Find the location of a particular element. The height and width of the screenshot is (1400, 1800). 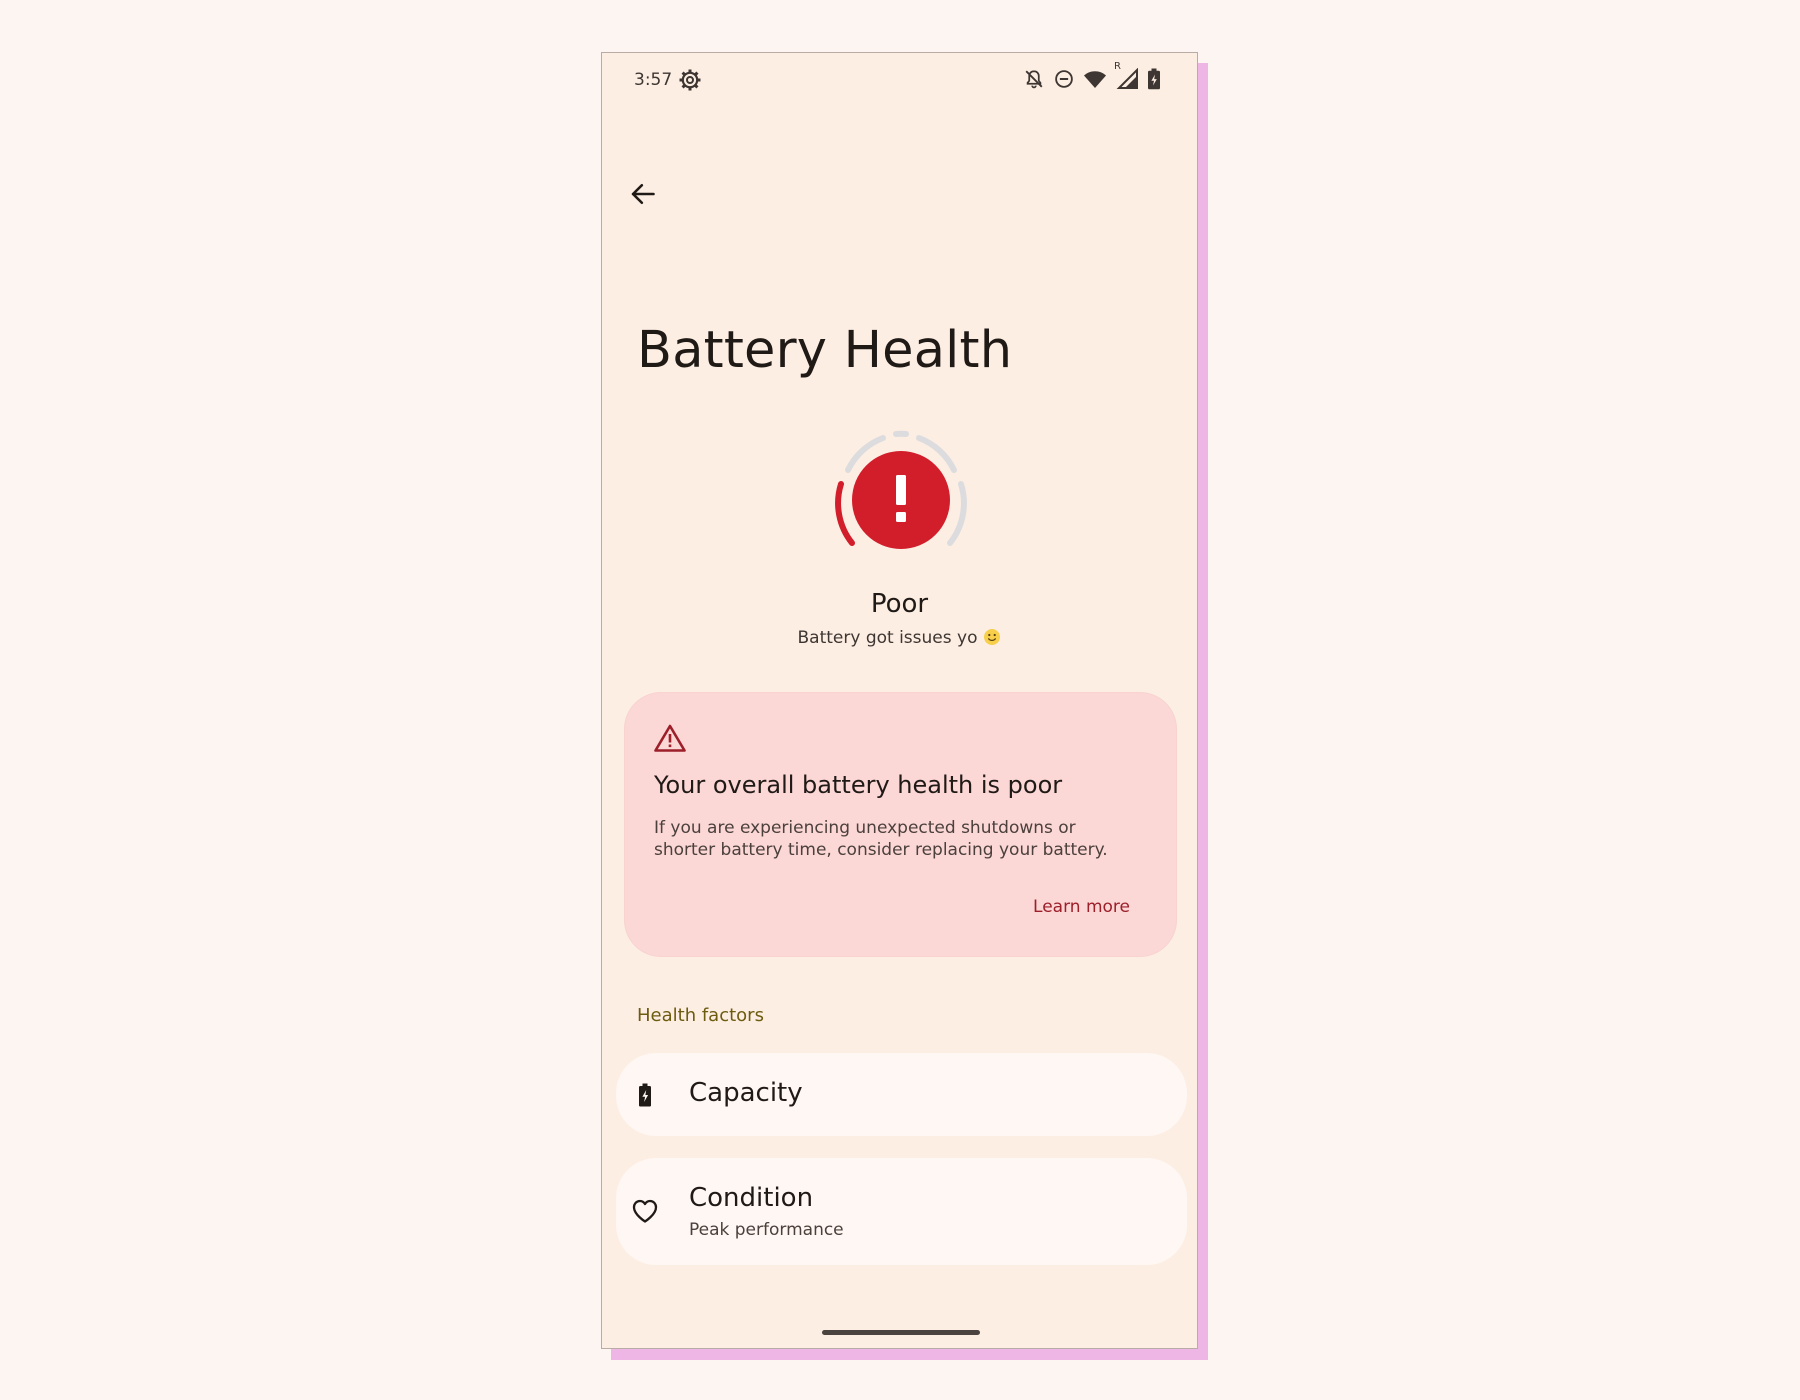

health-factor-condition: Condition Peak performance is located at coordinates (901, 1211).